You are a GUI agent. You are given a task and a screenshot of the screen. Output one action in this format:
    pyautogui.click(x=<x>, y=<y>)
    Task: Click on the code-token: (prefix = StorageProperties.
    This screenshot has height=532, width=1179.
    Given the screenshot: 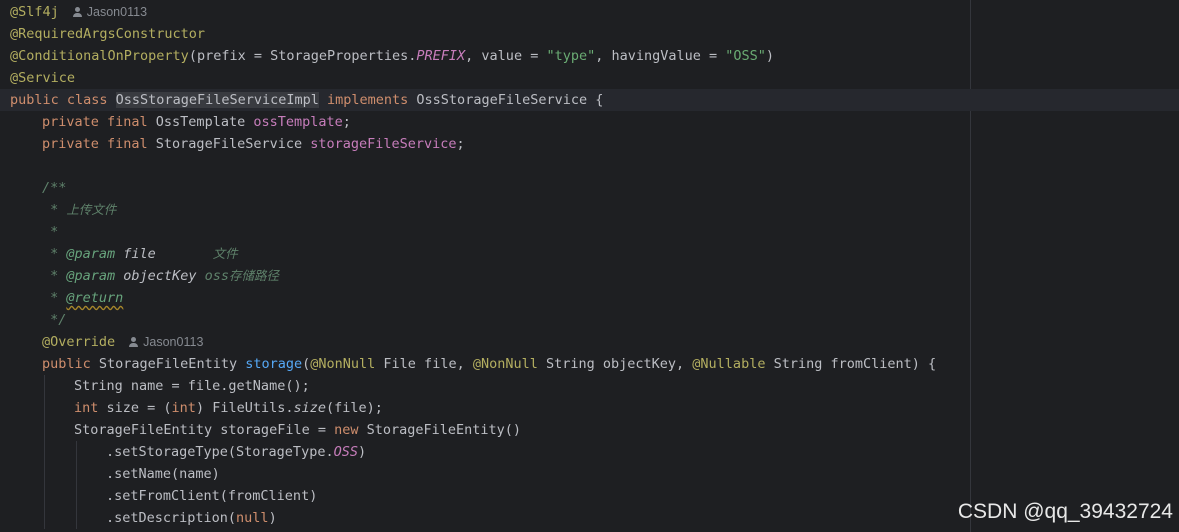 What is the action you would take?
    pyautogui.click(x=302, y=56)
    